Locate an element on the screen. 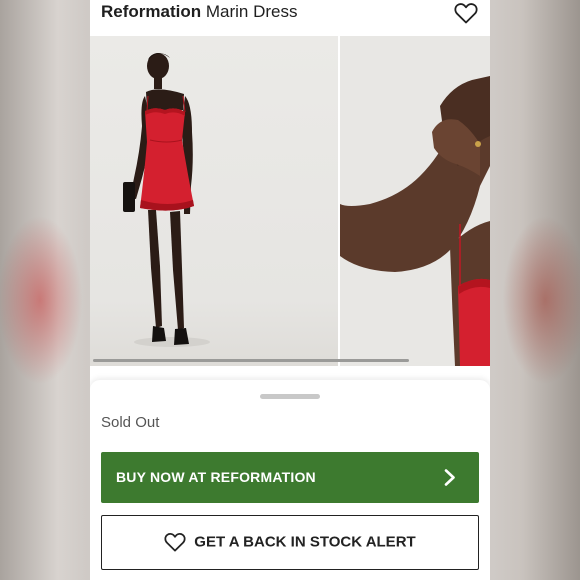  alert-button-content: GET A BACK IN STOCK ALERT is located at coordinates (290, 542).